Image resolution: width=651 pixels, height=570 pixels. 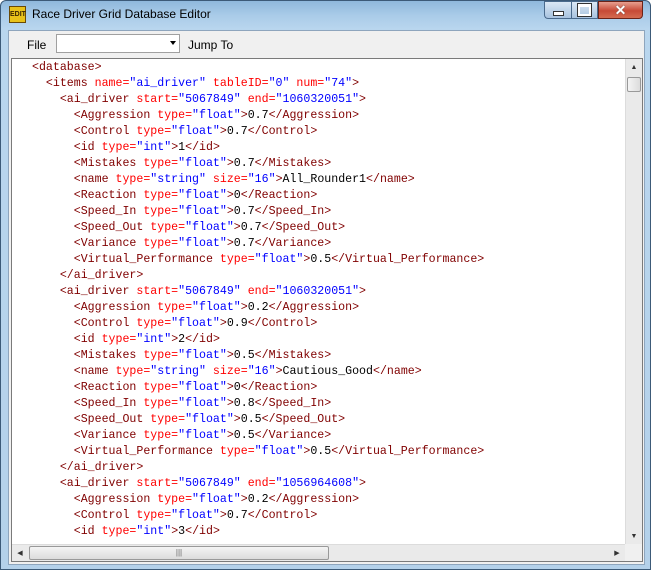 What do you see at coordinates (70, 83) in the screenshot?
I see `xml-tag: <items` at bounding box center [70, 83].